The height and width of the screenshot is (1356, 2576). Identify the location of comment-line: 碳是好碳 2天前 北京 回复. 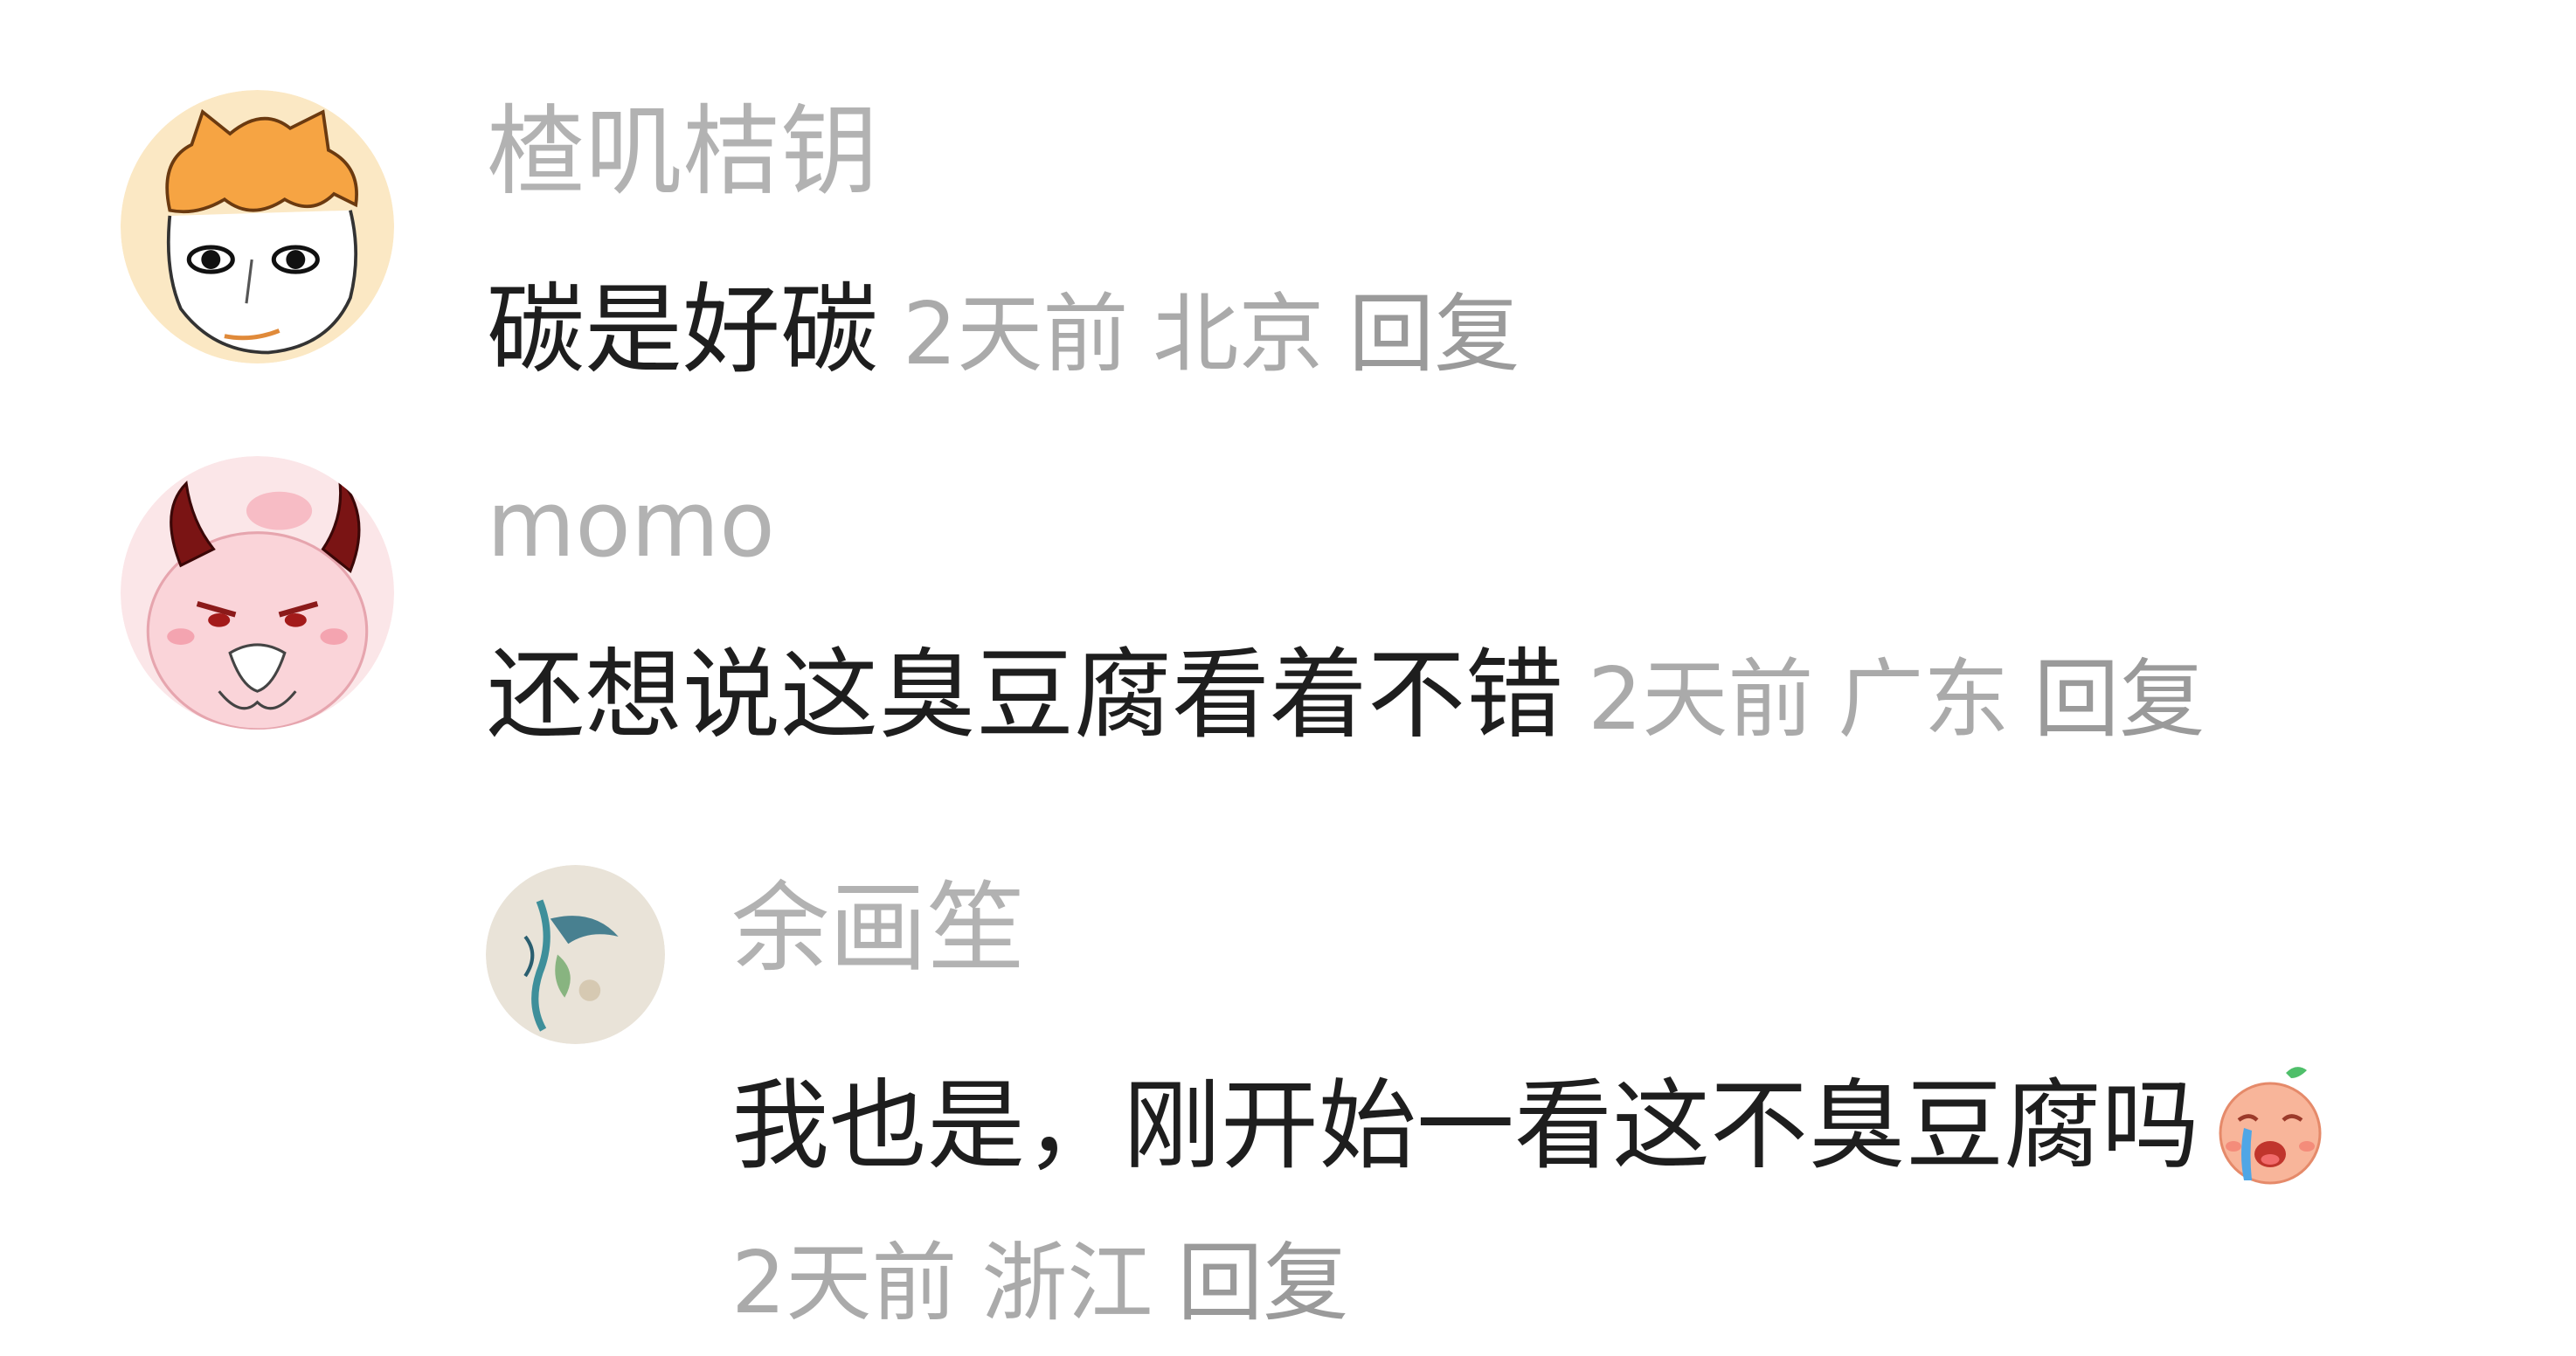
(1003, 330).